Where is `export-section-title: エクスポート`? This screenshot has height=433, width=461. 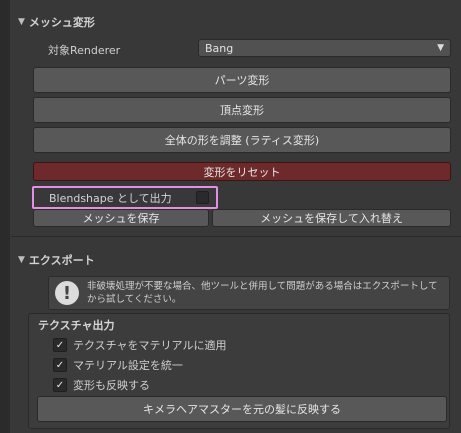 export-section-title: エクスポート is located at coordinates (61, 260).